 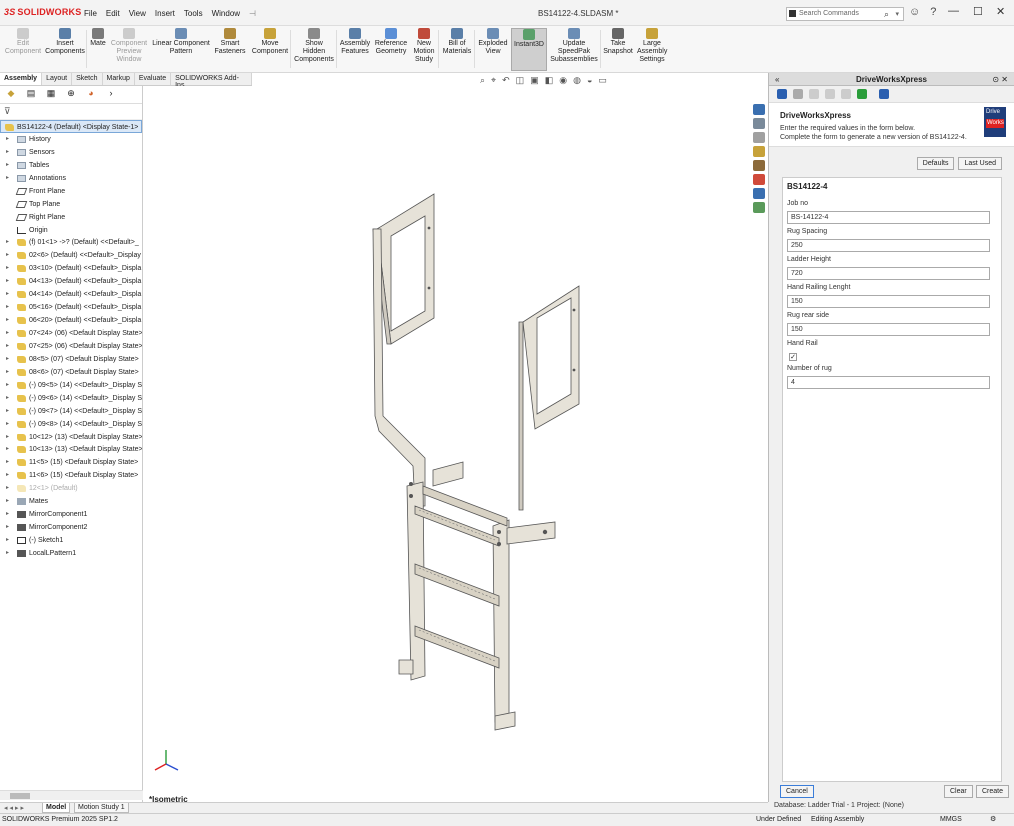 I want to click on appearance-icon: ◍, so click(x=577, y=80).